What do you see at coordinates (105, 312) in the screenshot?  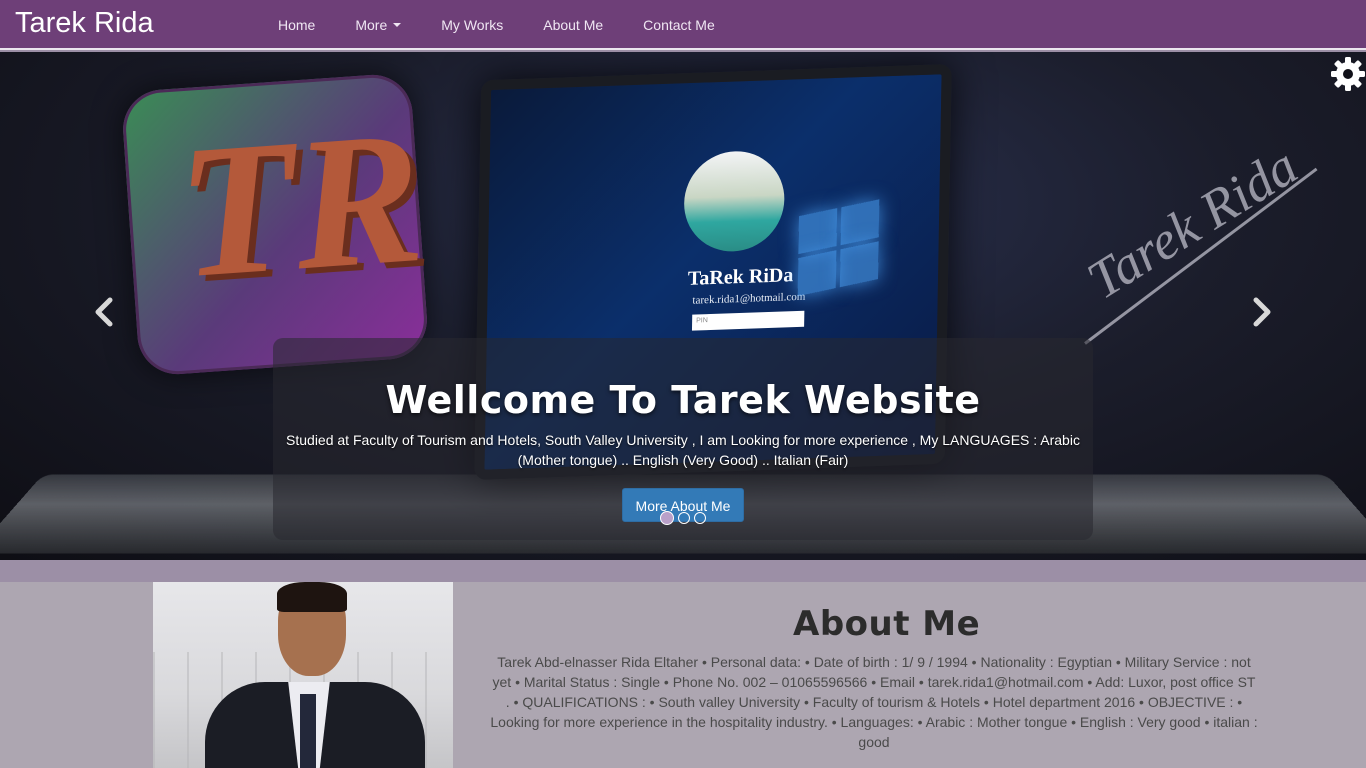 I see `chevron-left-icon` at bounding box center [105, 312].